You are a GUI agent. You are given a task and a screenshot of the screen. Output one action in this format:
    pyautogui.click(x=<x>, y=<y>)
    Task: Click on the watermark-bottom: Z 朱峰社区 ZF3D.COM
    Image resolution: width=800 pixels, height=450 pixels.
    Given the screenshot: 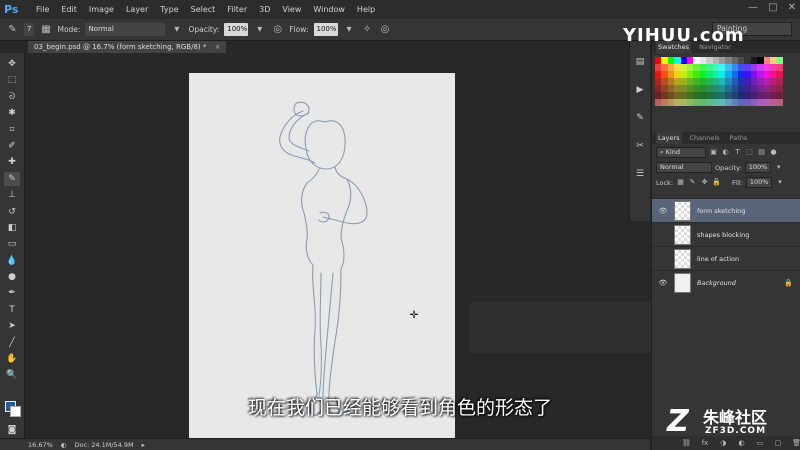 What is the action you would take?
    pyautogui.click(x=732, y=424)
    